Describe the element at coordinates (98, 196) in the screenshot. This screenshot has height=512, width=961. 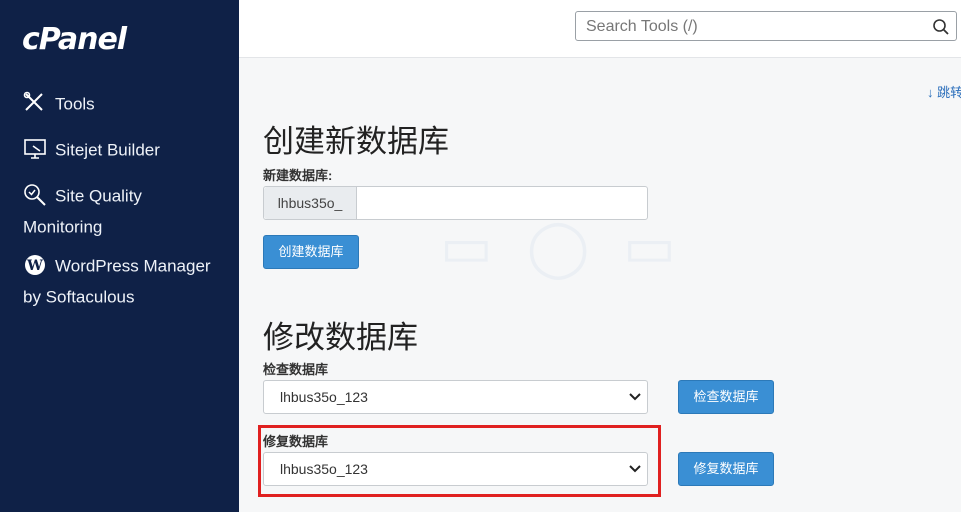
I see `sidebar-item-label: Site Quality` at that location.